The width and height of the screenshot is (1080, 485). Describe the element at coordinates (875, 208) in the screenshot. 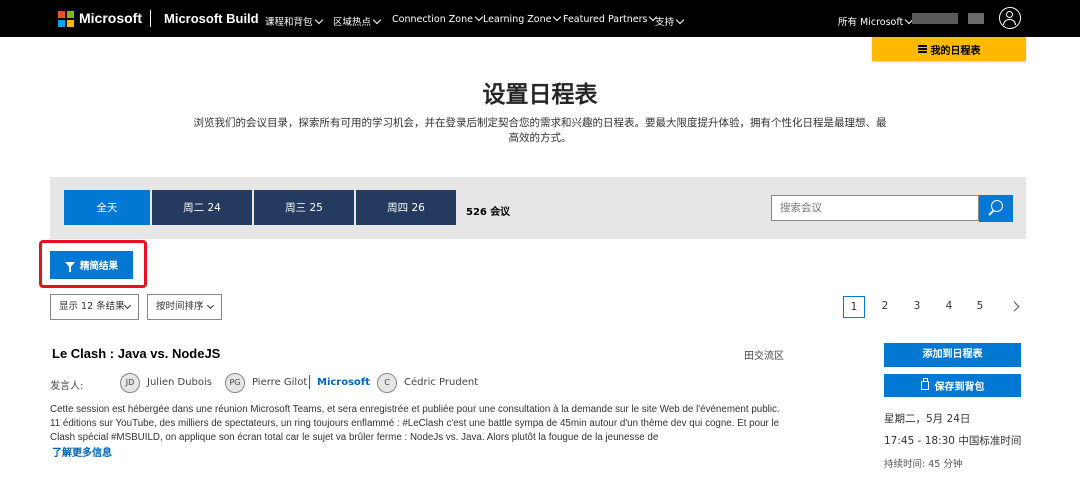

I see `search-input: 搜索会议` at that location.